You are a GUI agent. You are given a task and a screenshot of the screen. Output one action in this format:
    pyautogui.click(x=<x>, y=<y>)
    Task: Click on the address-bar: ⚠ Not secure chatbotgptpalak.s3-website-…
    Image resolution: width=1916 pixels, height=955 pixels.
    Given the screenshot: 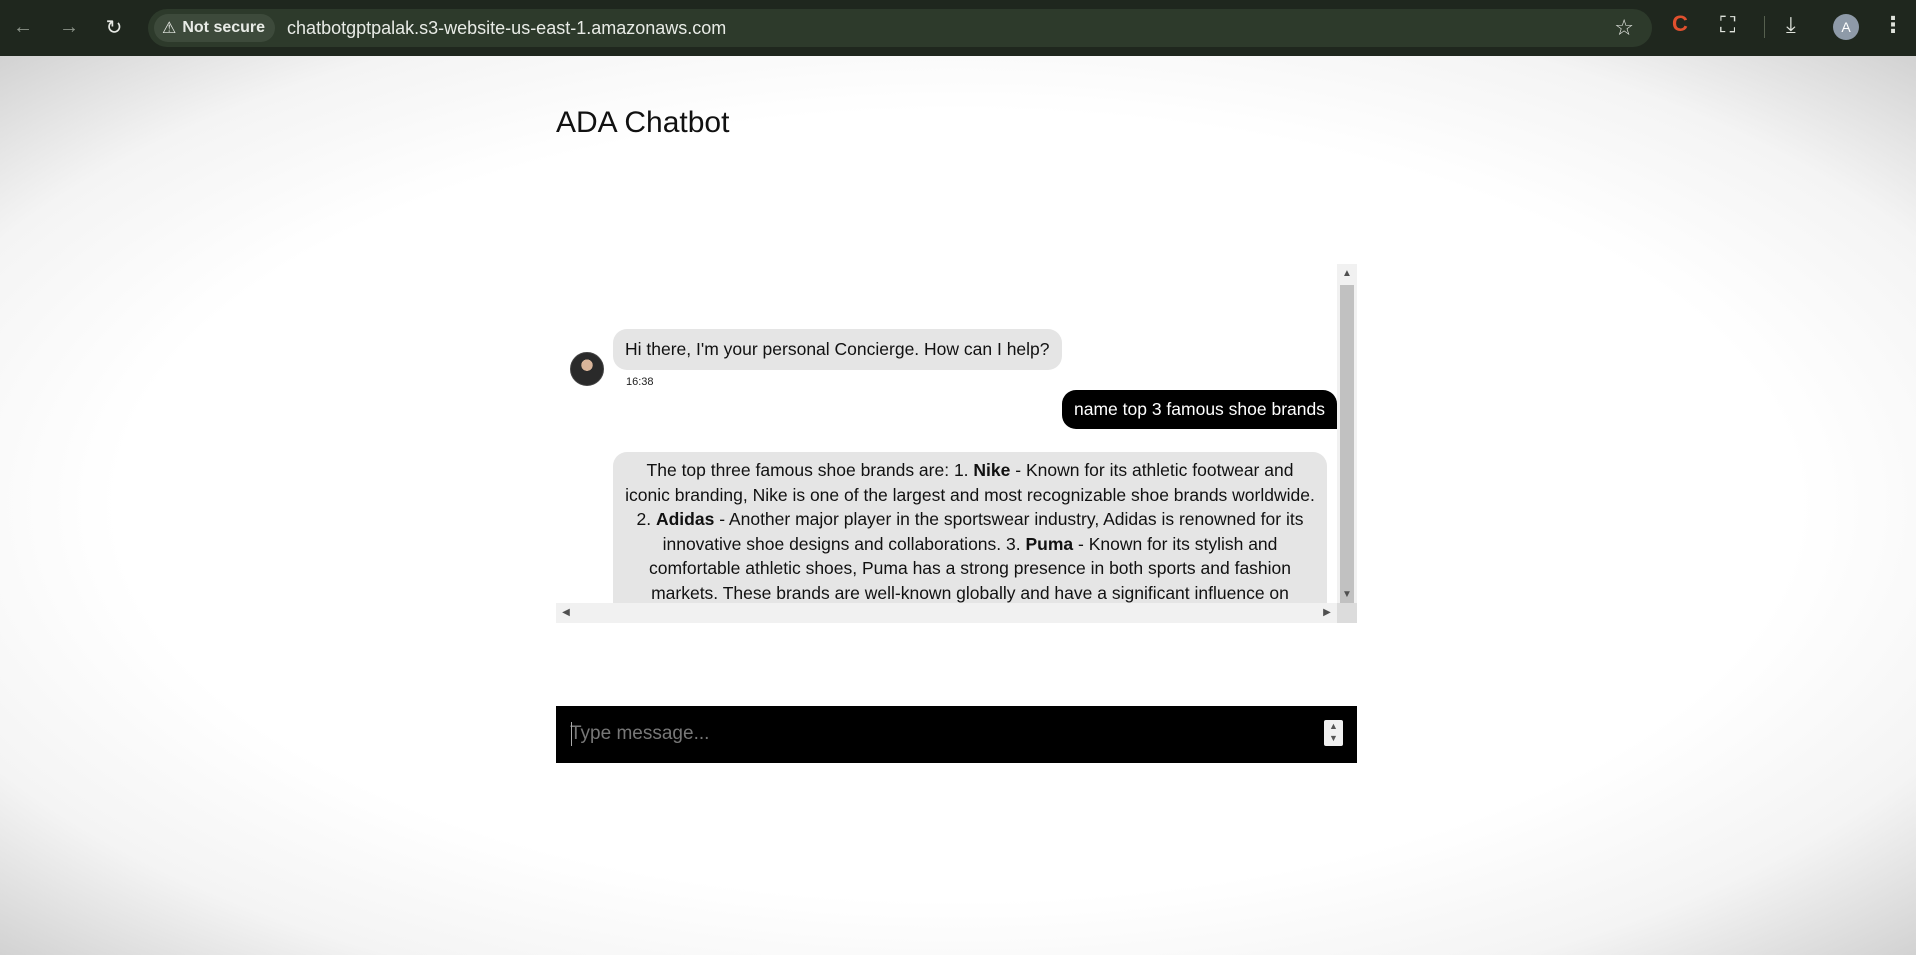 What is the action you would take?
    pyautogui.click(x=900, y=28)
    